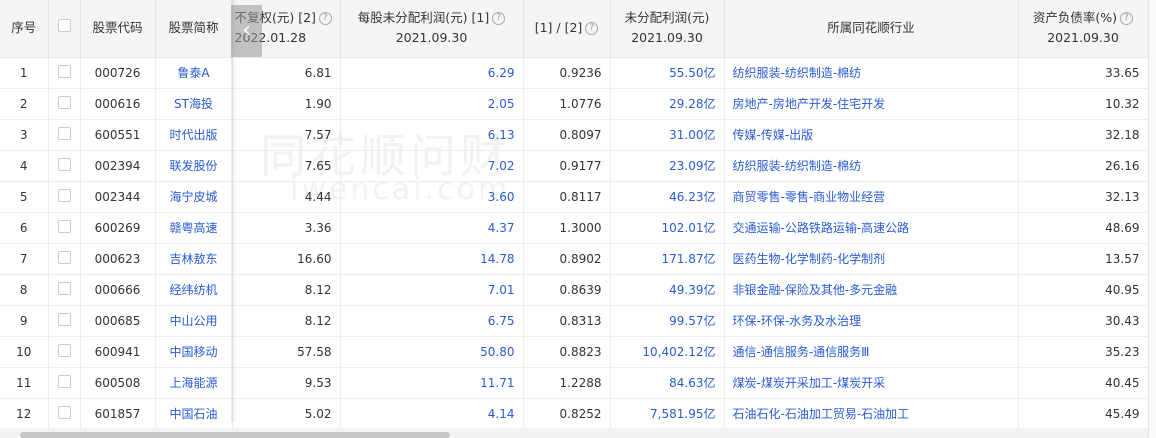 This screenshot has width=1156, height=438. I want to click on cell-undist: 46.23亿, so click(667, 197).